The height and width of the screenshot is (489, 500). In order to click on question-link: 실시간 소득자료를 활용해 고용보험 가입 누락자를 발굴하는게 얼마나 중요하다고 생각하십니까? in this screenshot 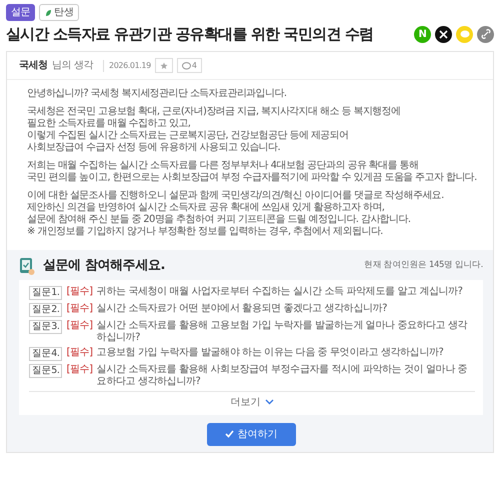, I will do `click(285, 332)`.